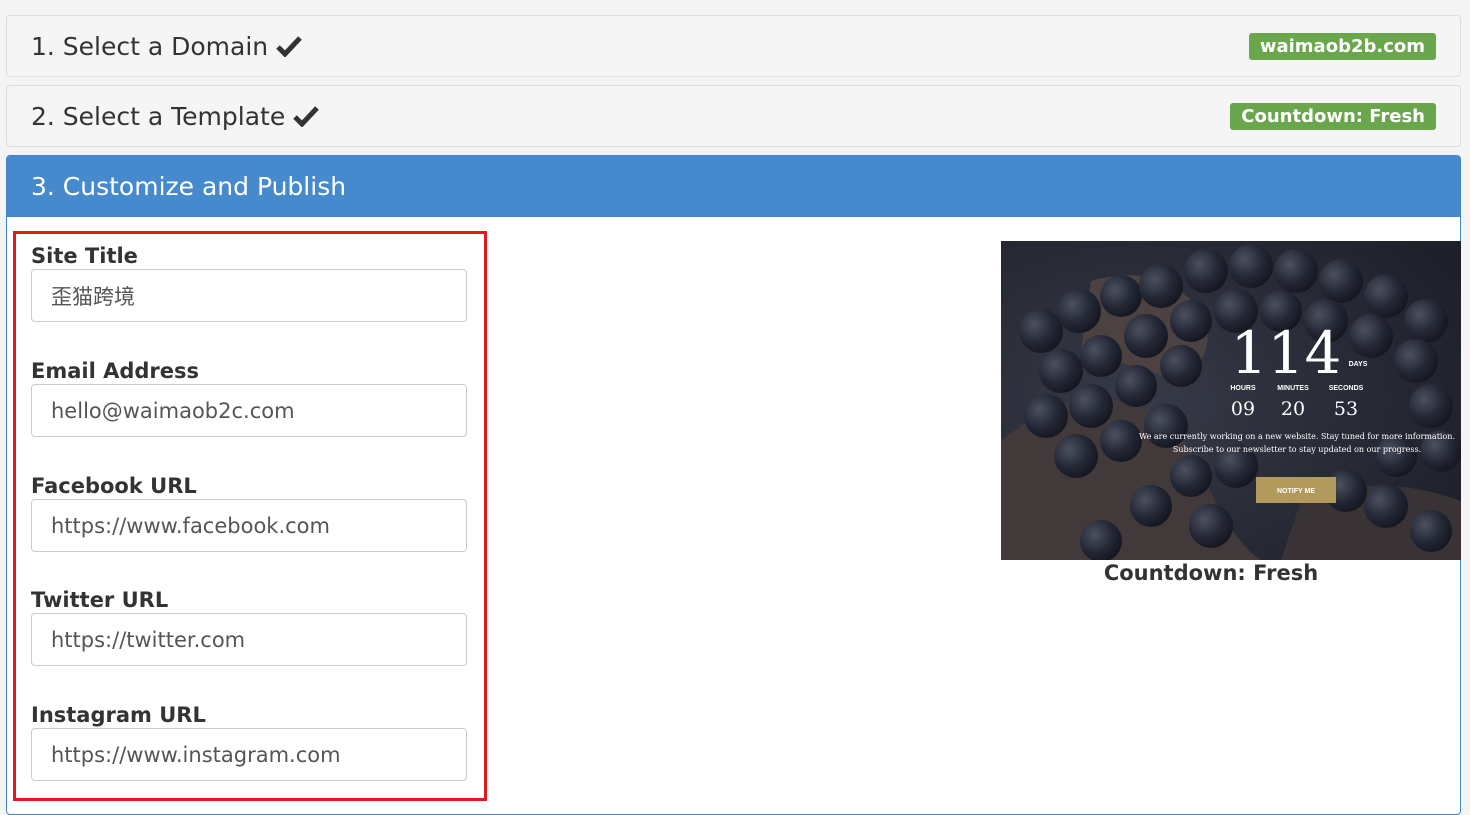 Image resolution: width=1470 pixels, height=815 pixels. I want to click on hours-label: HOURS, so click(1243, 388).